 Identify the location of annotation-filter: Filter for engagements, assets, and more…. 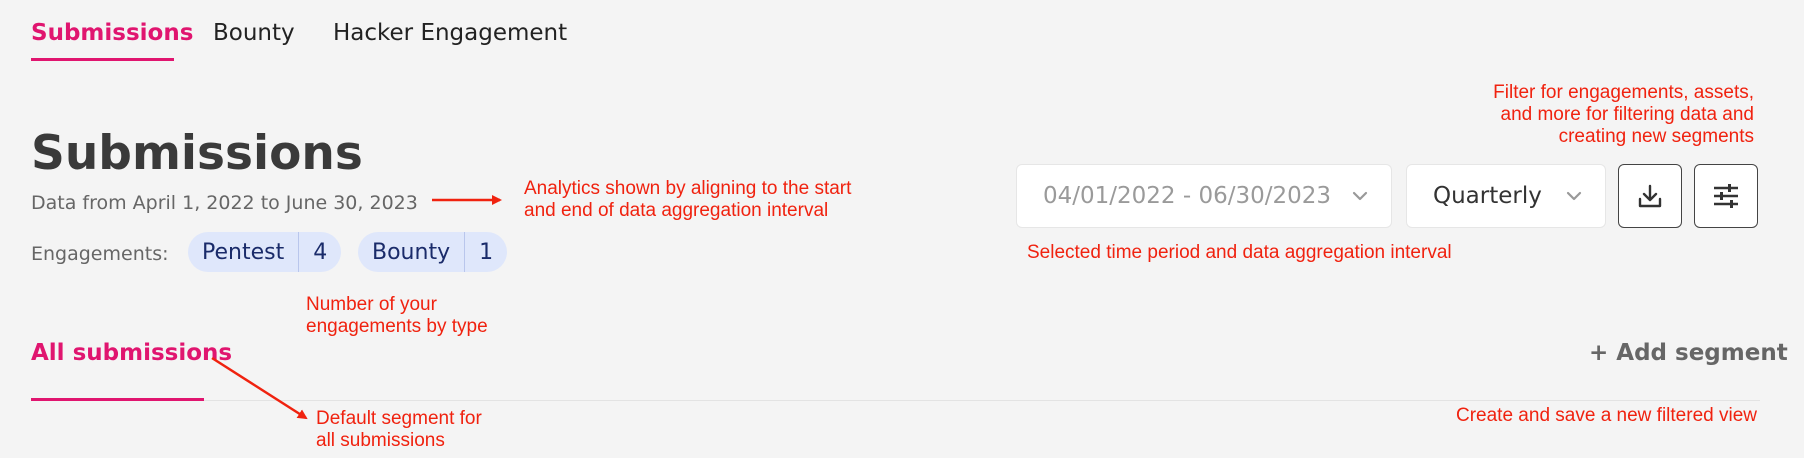
(1623, 114).